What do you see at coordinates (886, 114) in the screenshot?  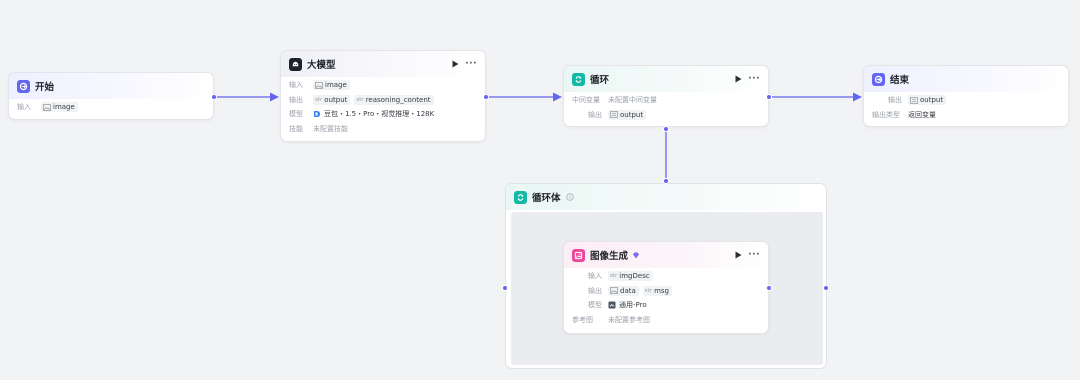 I see `end-output-type-label: 输出类型` at bounding box center [886, 114].